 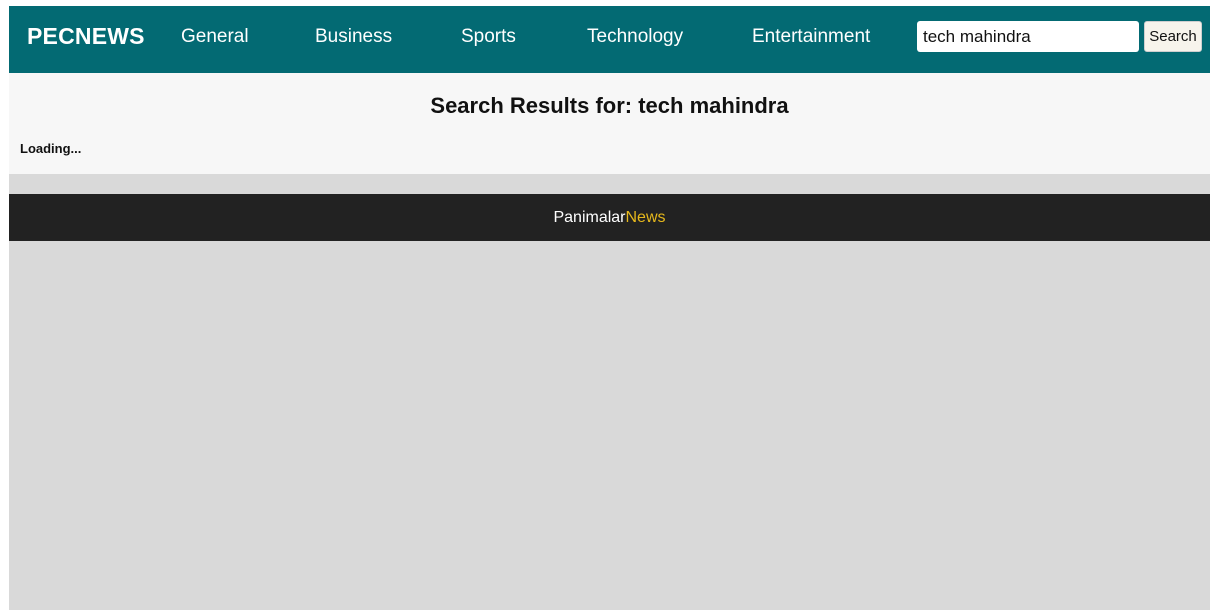 I want to click on search-input, so click(x=1028, y=36).